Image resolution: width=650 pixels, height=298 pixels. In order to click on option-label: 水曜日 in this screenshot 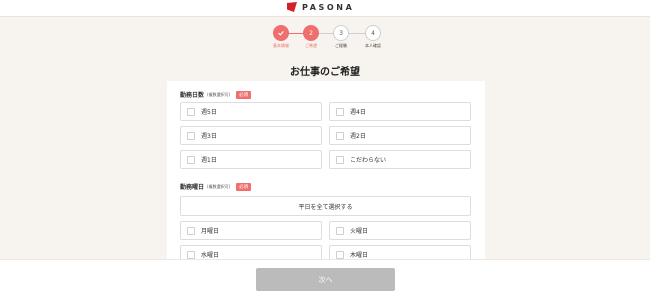, I will do `click(210, 255)`.